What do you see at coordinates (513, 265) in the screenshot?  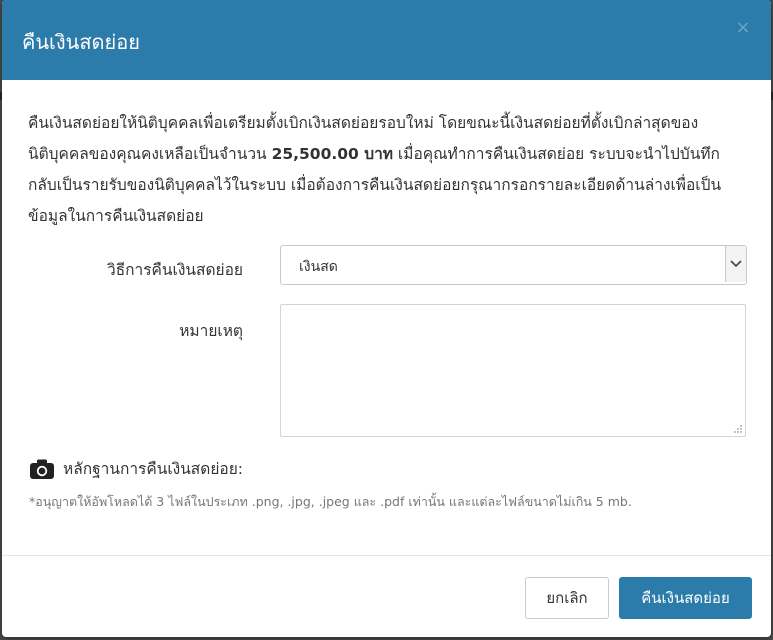 I see `refund-method-select: เงินสด` at bounding box center [513, 265].